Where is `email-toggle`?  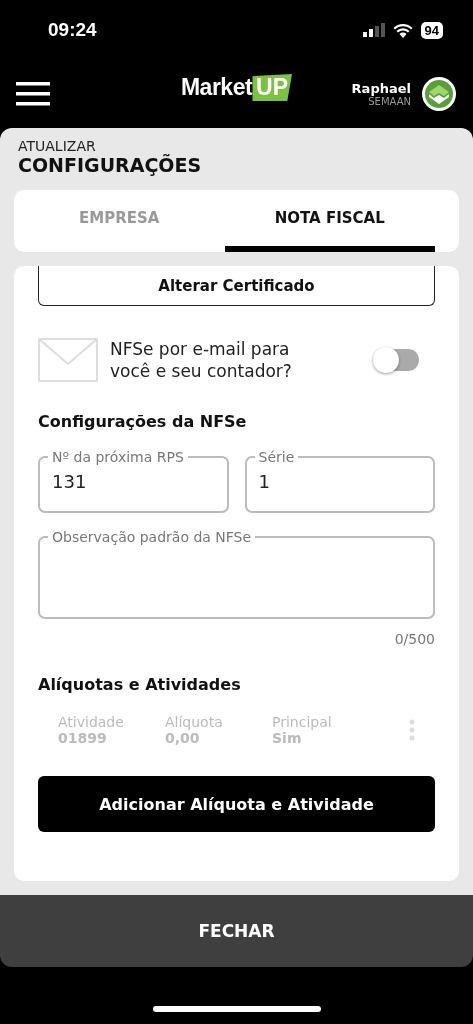 email-toggle is located at coordinates (397, 360).